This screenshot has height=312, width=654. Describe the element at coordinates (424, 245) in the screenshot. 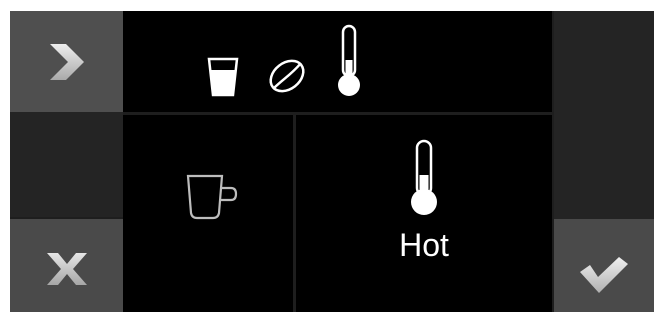

I see `temperature-label: Hot` at that location.